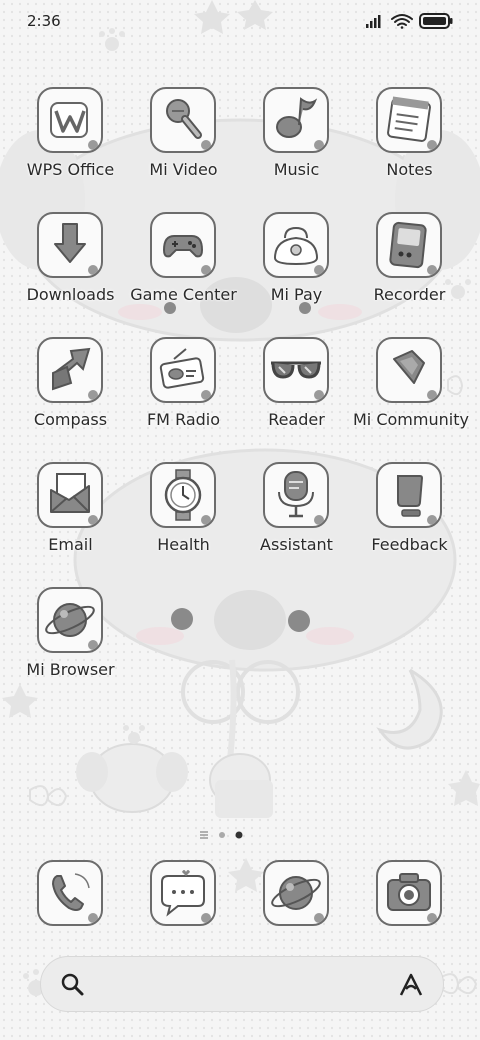  I want to click on app-feedback: Feedback, so click(409, 517).